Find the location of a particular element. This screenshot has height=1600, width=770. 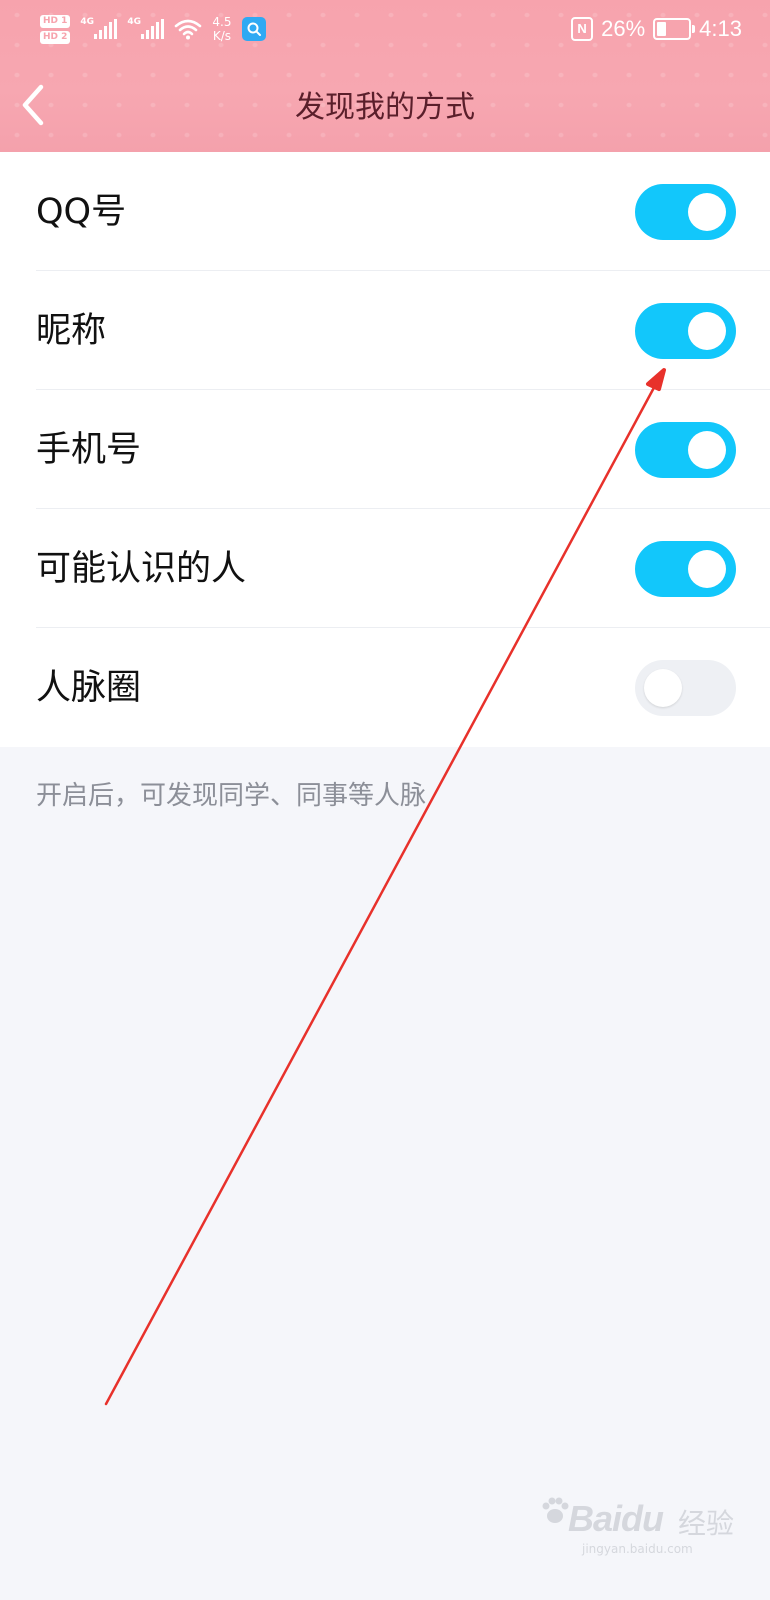

hint-text: 开启后，可发现同学、同事等人脉 is located at coordinates (231, 796).